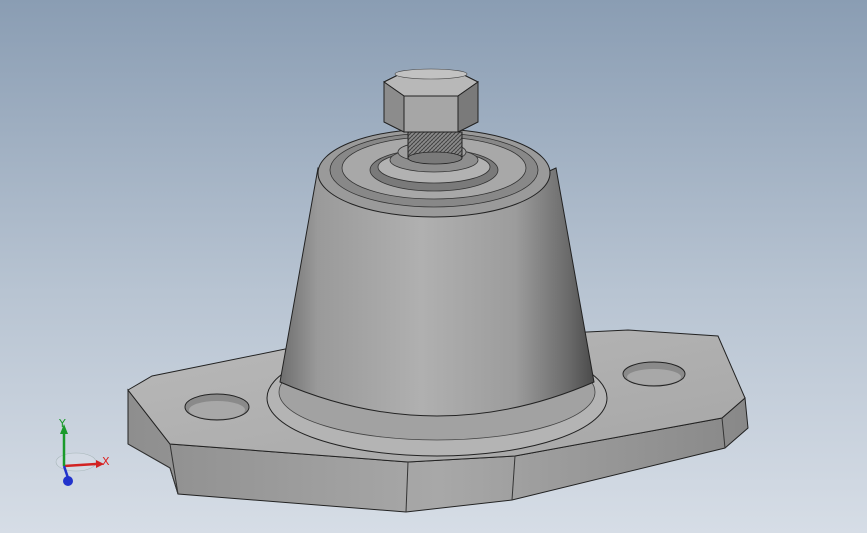 This screenshot has height=533, width=867. Describe the element at coordinates (62, 423) in the screenshot. I see `triad-y-label: Y` at that location.